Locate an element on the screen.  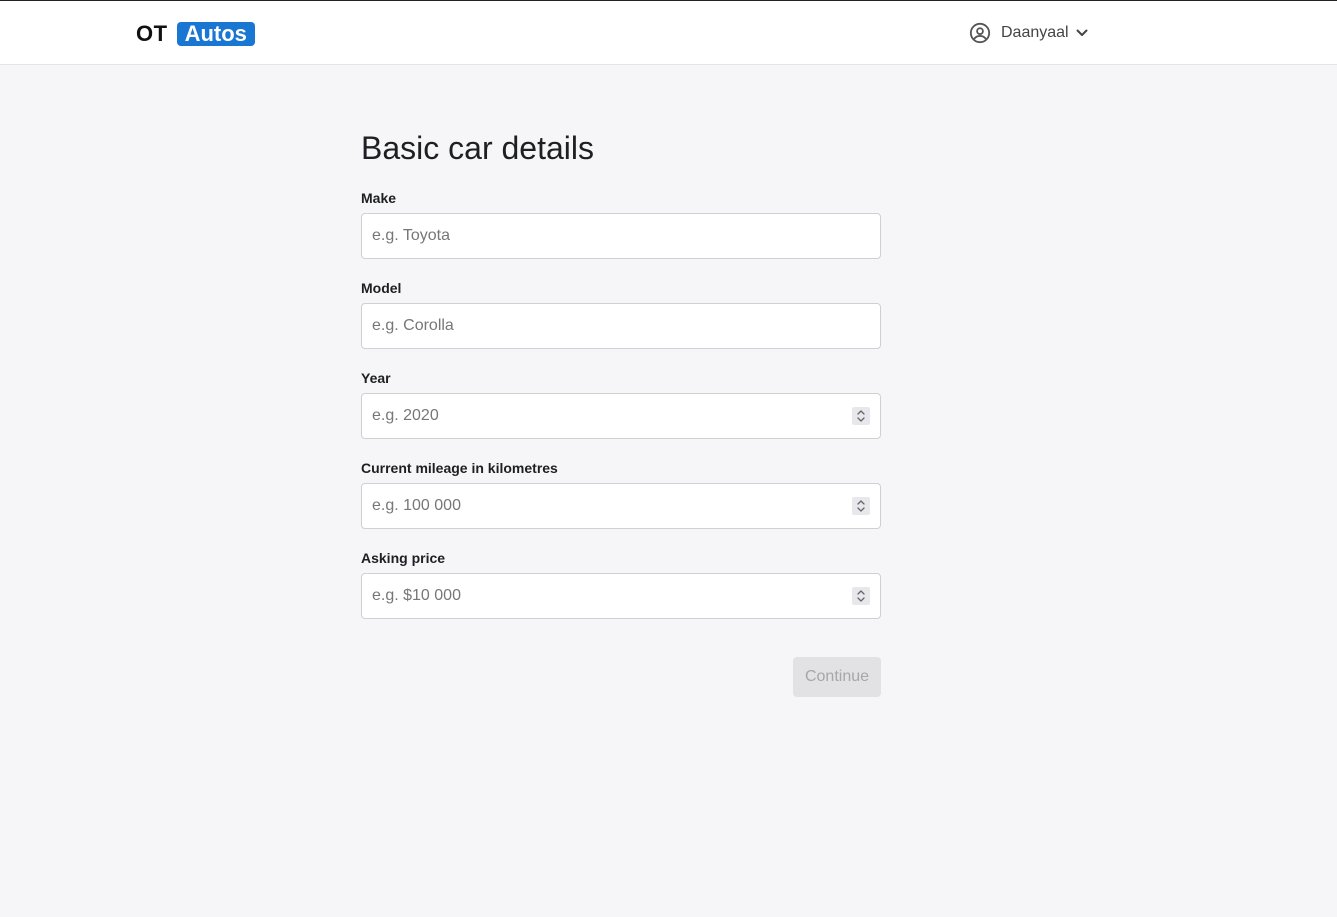
mileage-stepper is located at coordinates (861, 506).